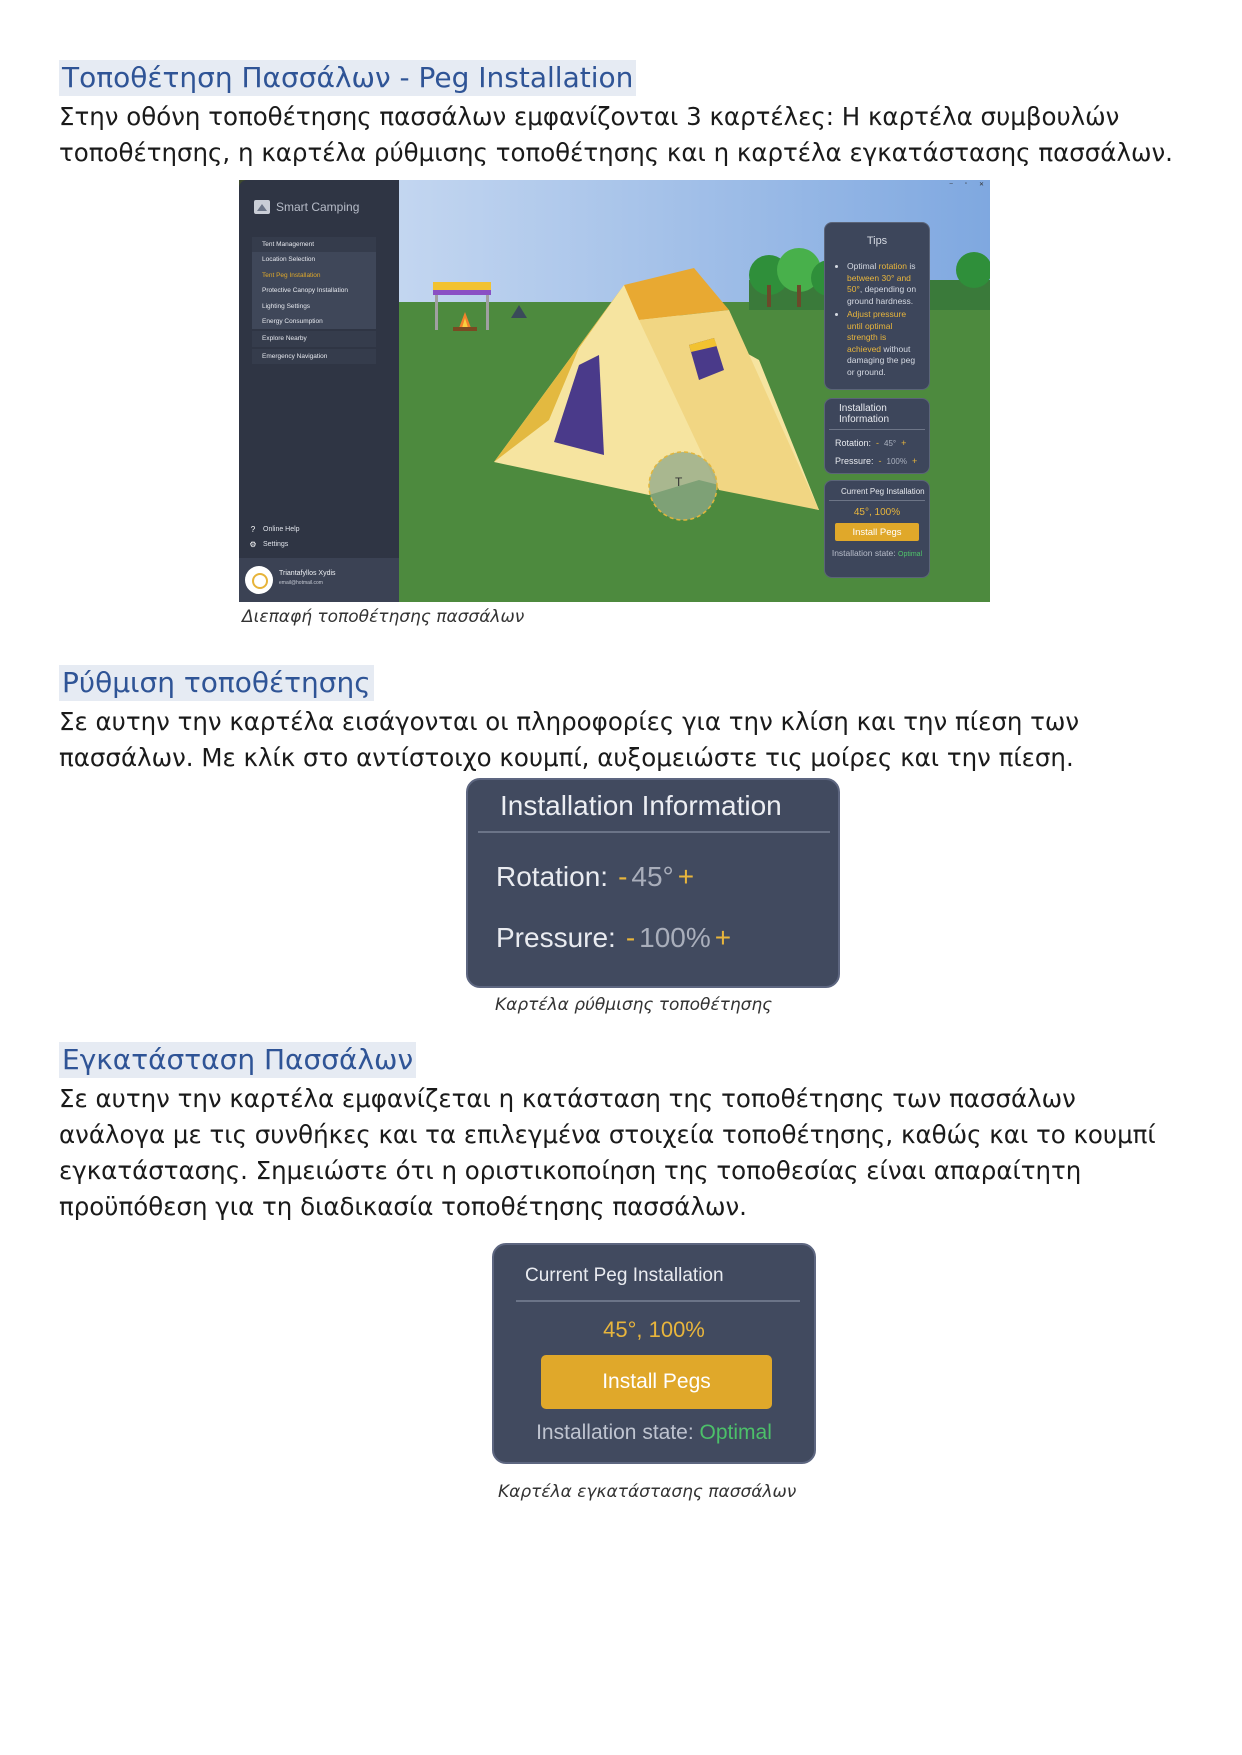 This screenshot has height=1755, width=1242. Describe the element at coordinates (634, 1005) in the screenshot. I see `figure-caption-setting: Καρτέλα ρύθμισης τοποθέτησης` at that location.